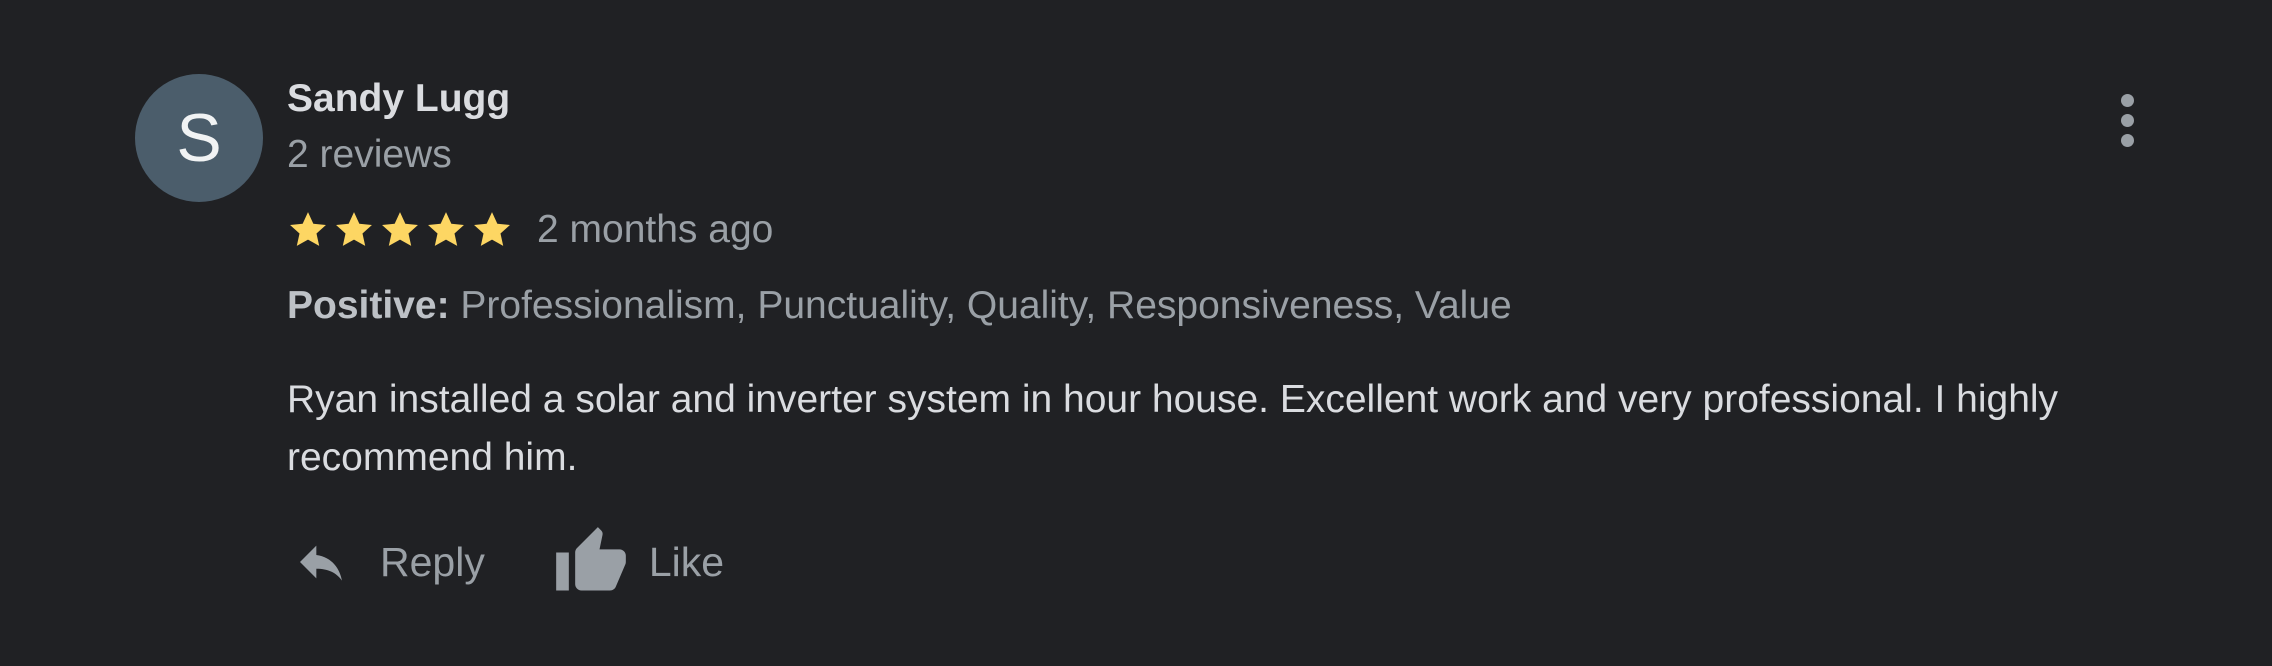 Image resolution: width=2272 pixels, height=666 pixels. Describe the element at coordinates (321, 562) in the screenshot. I see `reply-icon` at that location.